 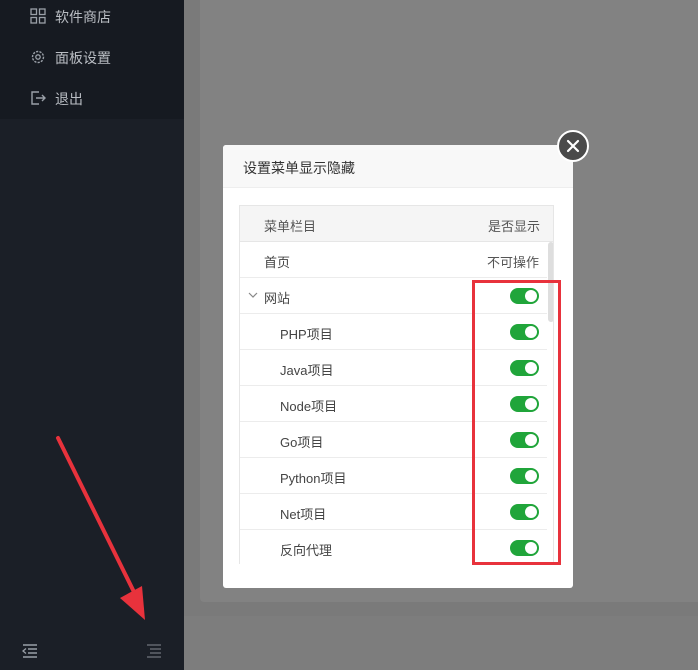 What do you see at coordinates (277, 298) in the screenshot?
I see `row-name: 网站` at bounding box center [277, 298].